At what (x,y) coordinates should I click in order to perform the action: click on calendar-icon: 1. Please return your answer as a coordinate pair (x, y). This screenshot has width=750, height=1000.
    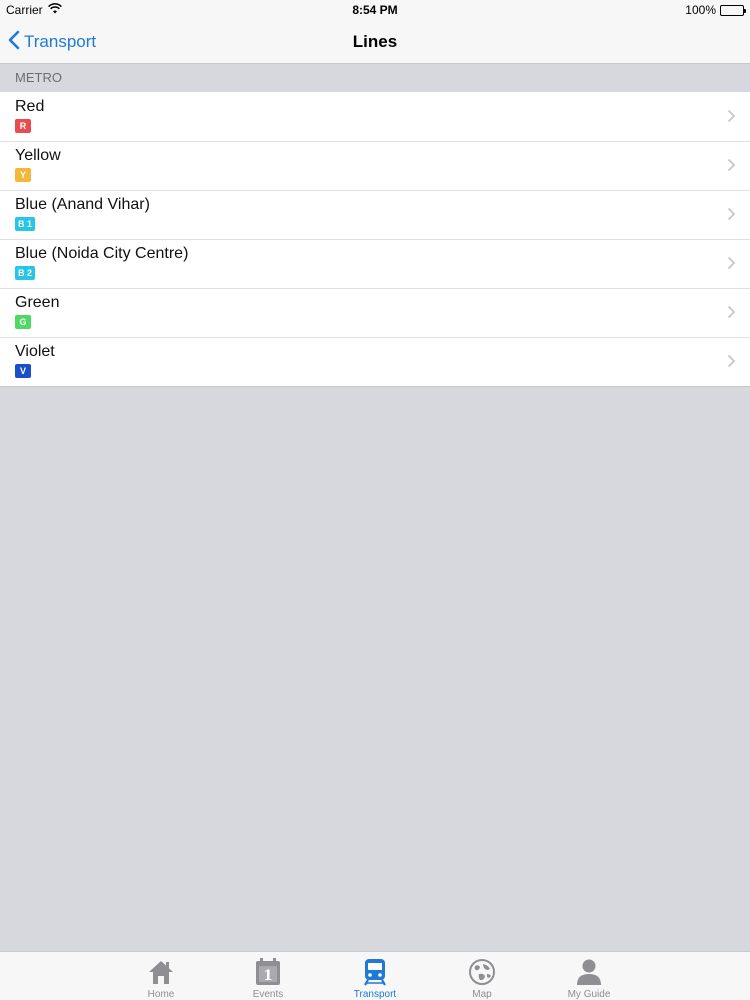
    Looking at the image, I should click on (268, 972).